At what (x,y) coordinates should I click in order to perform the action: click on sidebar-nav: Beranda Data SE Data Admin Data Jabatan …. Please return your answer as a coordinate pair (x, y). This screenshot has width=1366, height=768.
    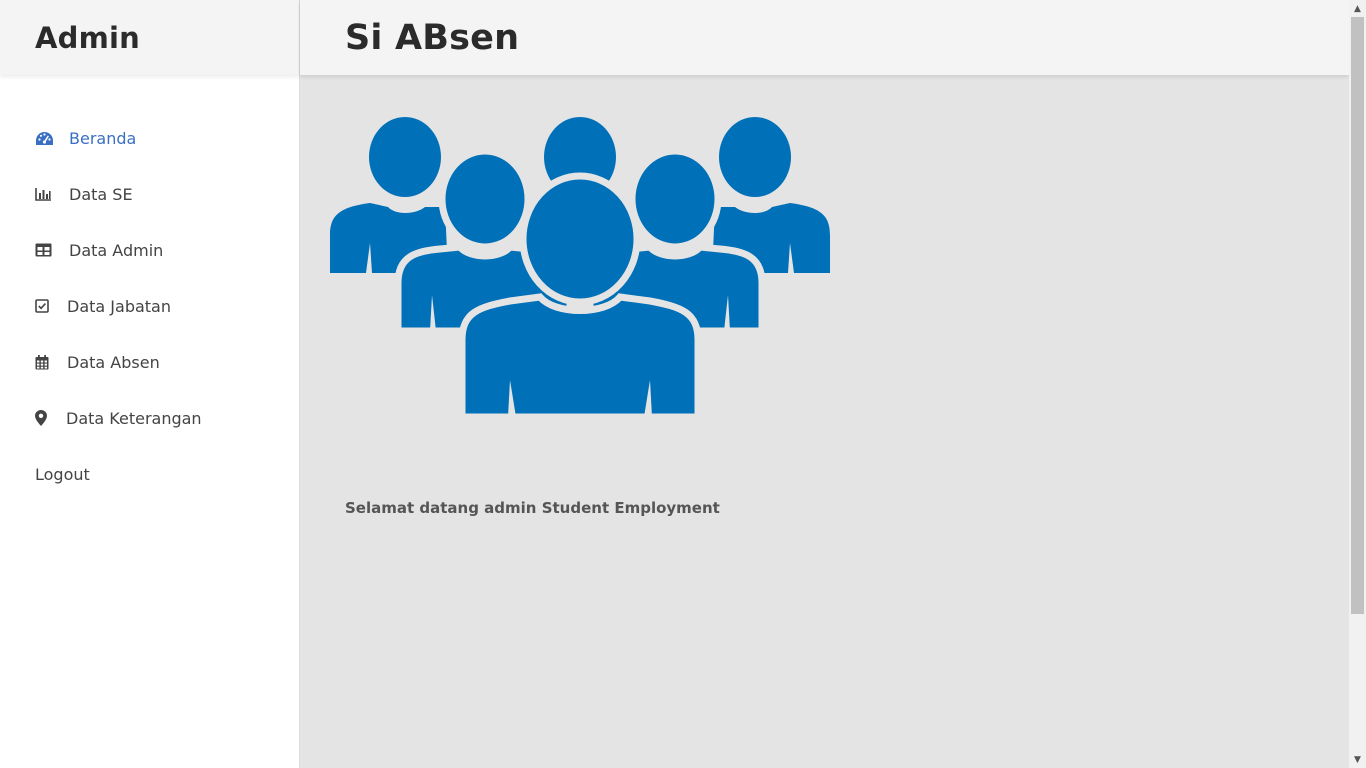
    Looking at the image, I should click on (149, 306).